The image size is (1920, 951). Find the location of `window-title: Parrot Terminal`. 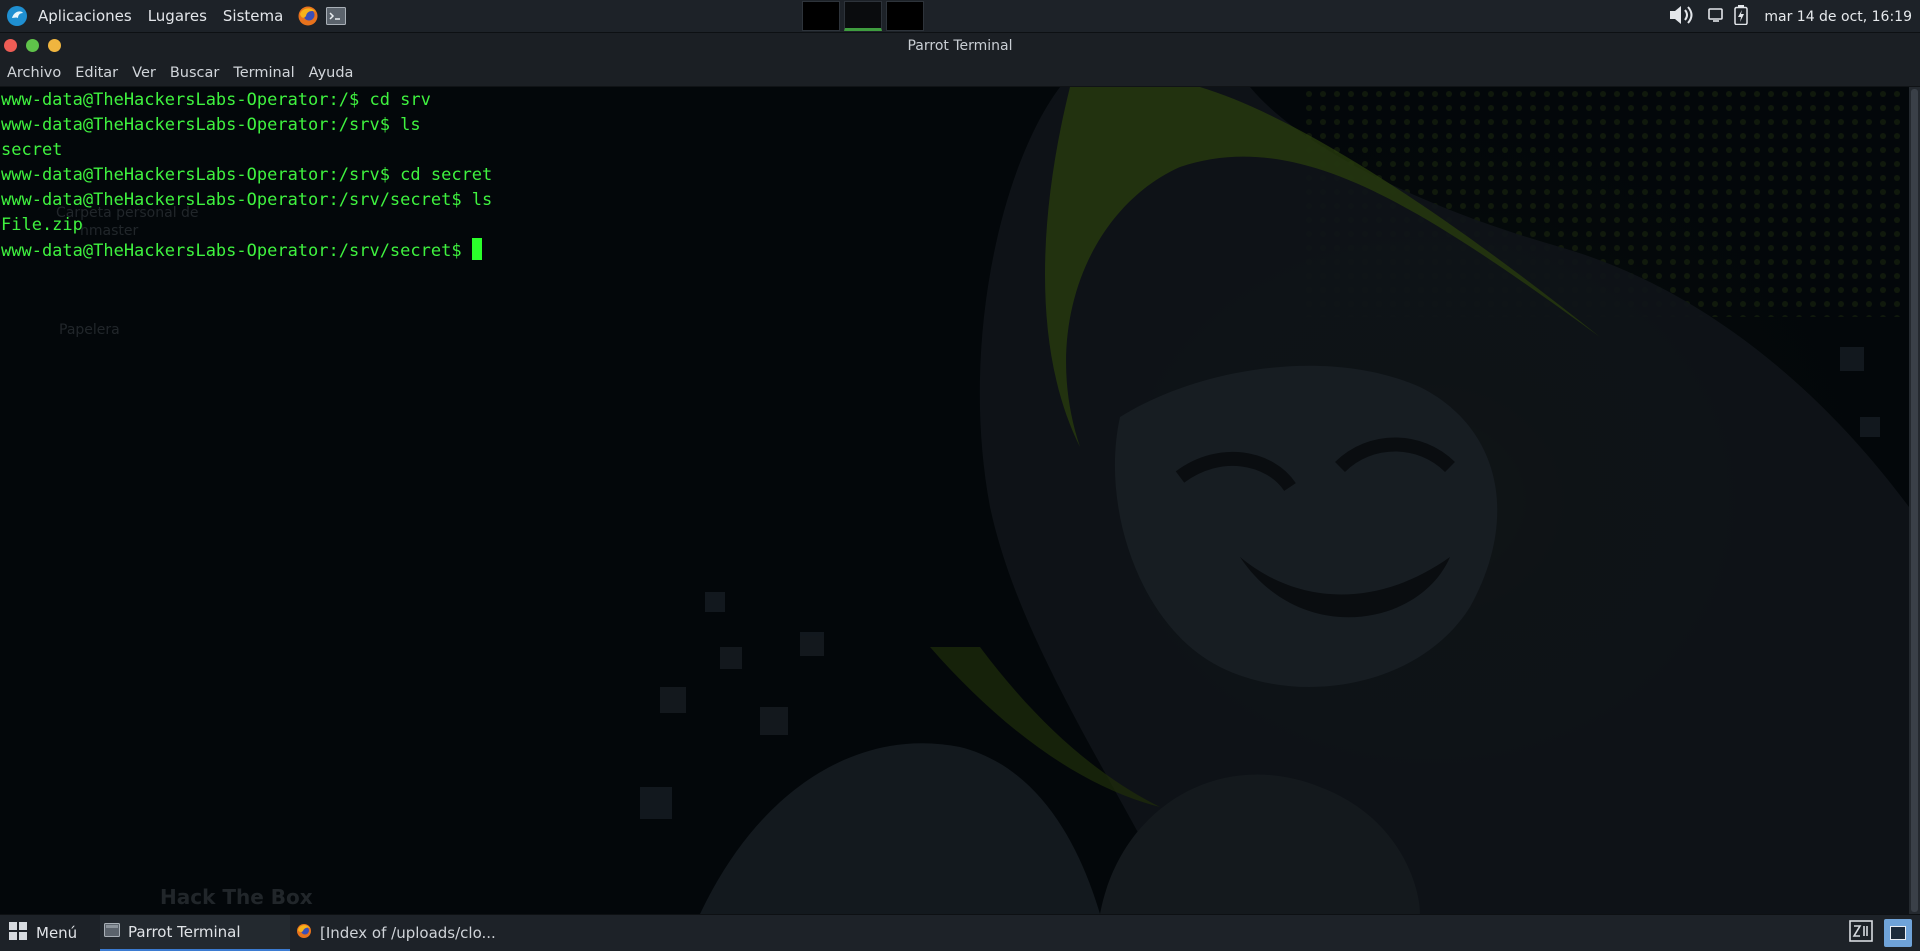

window-title: Parrot Terminal is located at coordinates (960, 46).